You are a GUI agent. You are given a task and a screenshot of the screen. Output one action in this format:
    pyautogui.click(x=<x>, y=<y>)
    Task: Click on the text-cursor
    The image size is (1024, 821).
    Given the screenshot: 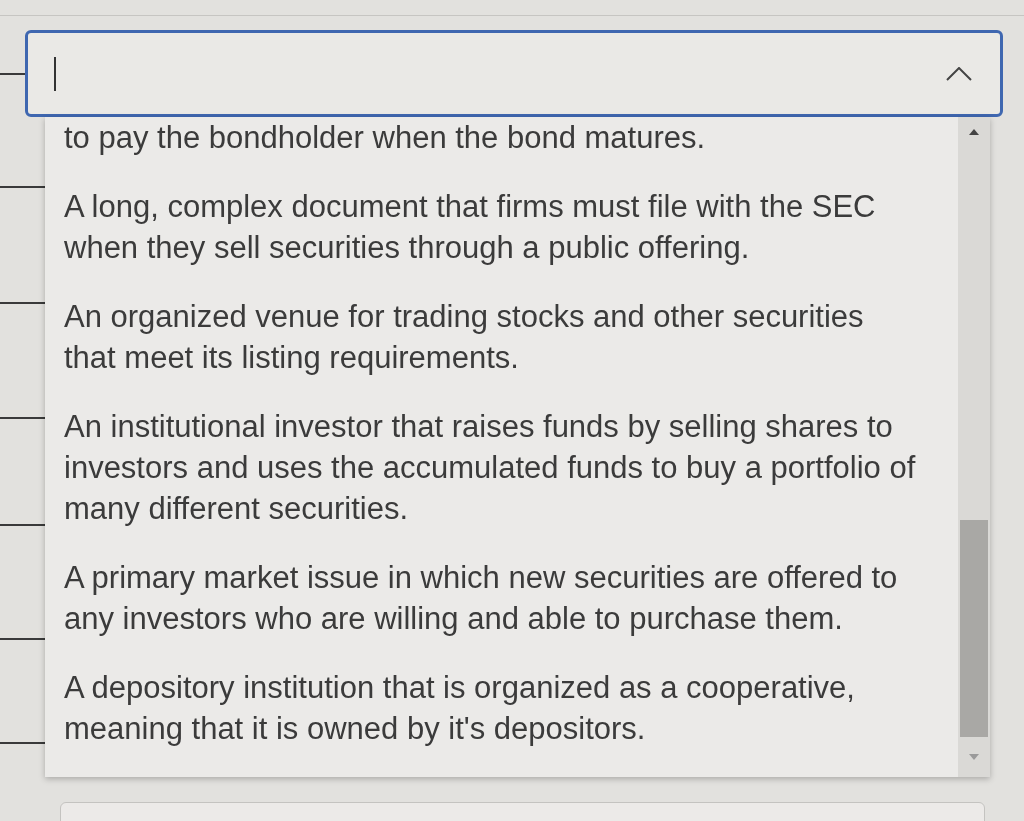 What is the action you would take?
    pyautogui.click(x=55, y=73)
    